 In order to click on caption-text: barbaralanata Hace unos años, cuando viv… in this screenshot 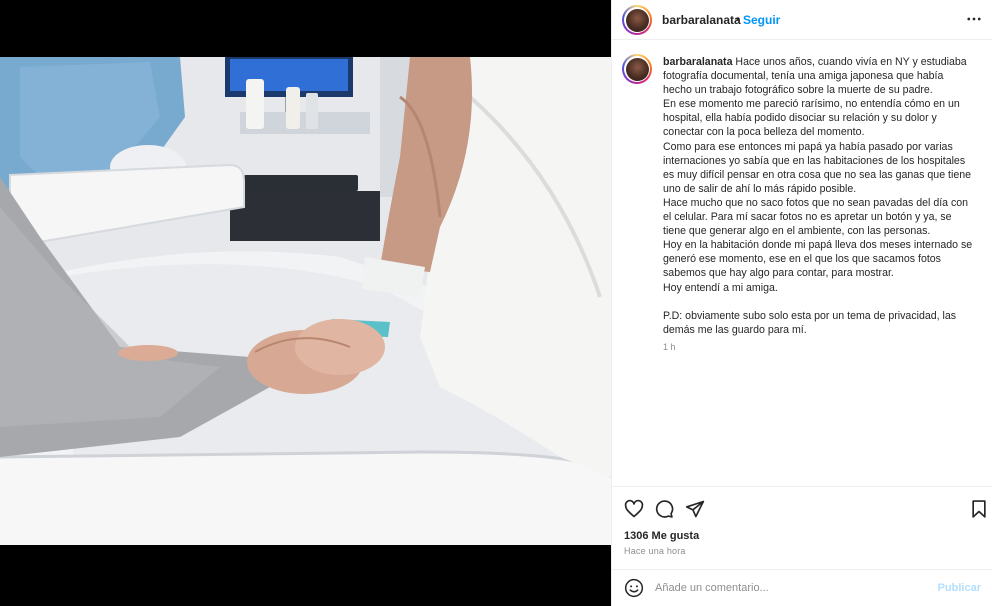, I will do `click(818, 196)`.